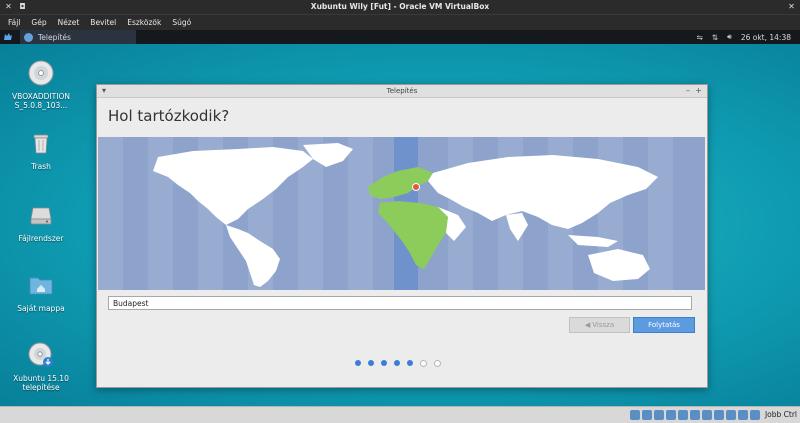 Image resolution: width=800 pixels, height=423 pixels. What do you see at coordinates (41, 216) in the screenshot?
I see `drive-icon` at bounding box center [41, 216].